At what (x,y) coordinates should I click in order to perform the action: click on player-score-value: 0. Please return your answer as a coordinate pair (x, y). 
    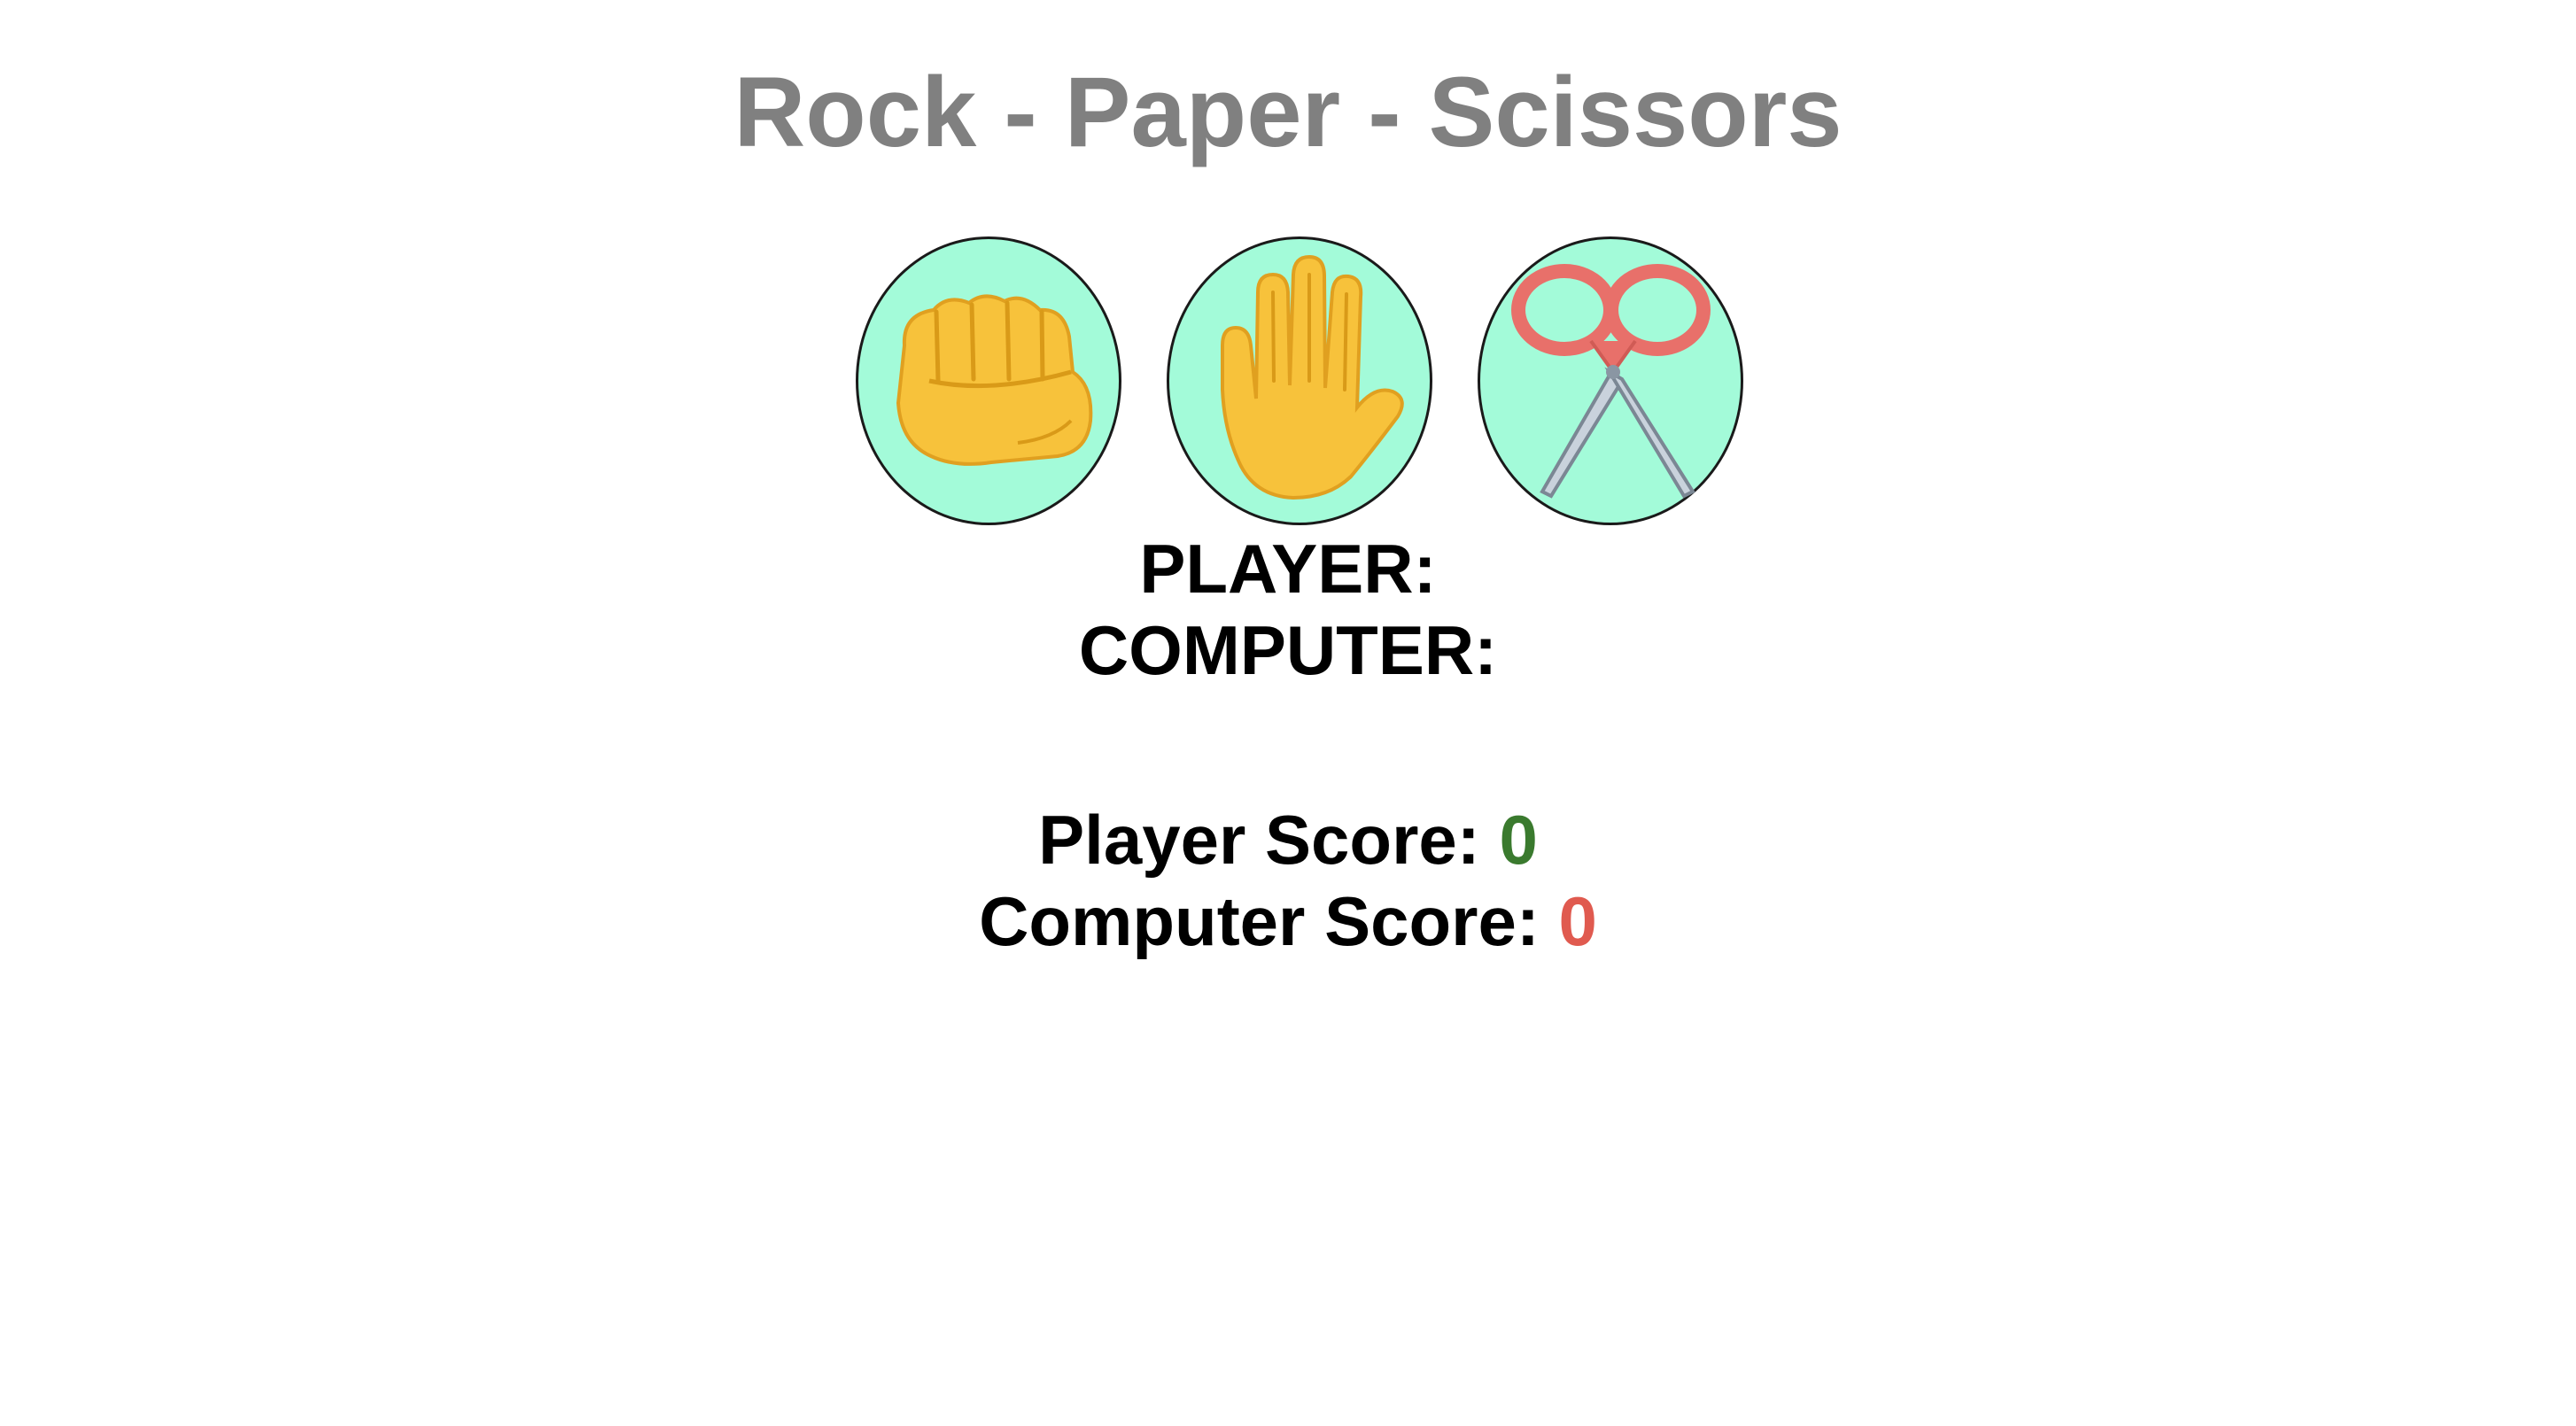
    Looking at the image, I should click on (1518, 840).